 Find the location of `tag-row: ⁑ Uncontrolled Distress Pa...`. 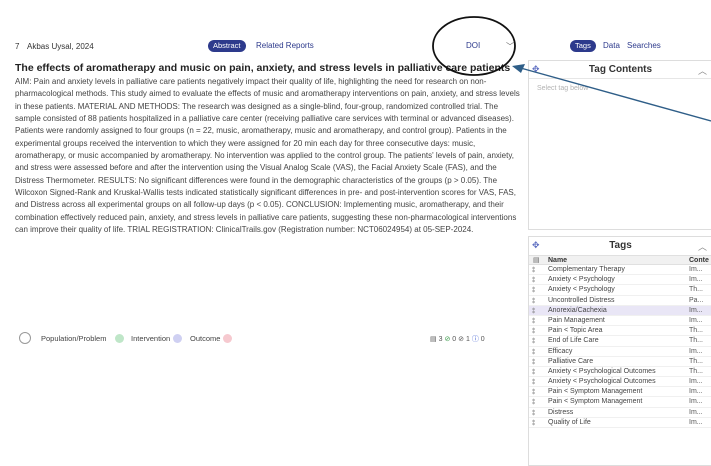

tag-row: ⁑ Uncontrolled Distress Pa... is located at coordinates (620, 301).